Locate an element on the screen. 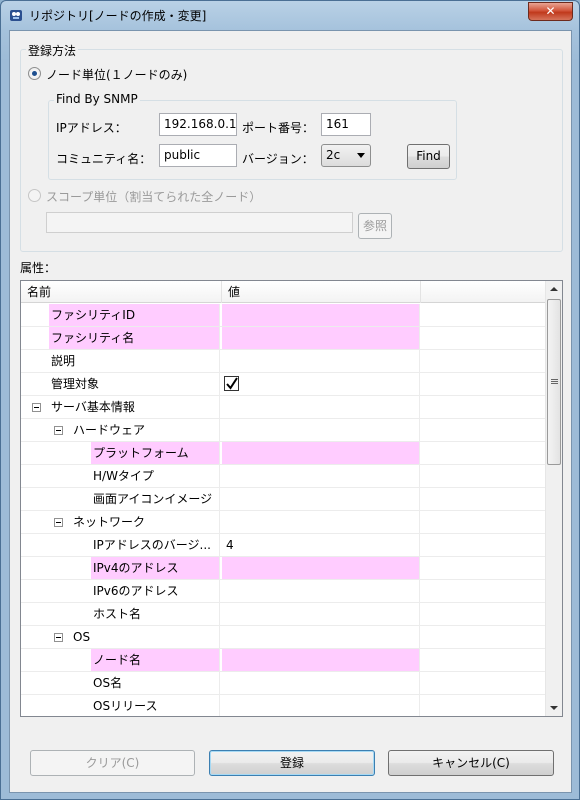 Image resolution: width=580 pixels, height=800 pixels. row-value: 4 is located at coordinates (321, 545).